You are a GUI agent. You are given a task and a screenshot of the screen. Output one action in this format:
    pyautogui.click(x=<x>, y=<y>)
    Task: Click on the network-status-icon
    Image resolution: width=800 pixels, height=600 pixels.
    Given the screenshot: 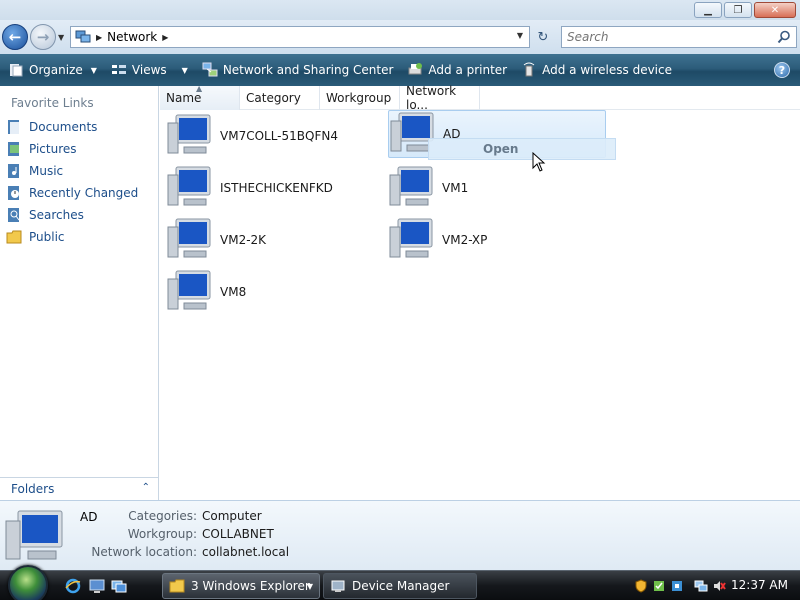 What is the action you would take?
    pyautogui.click(x=701, y=586)
    